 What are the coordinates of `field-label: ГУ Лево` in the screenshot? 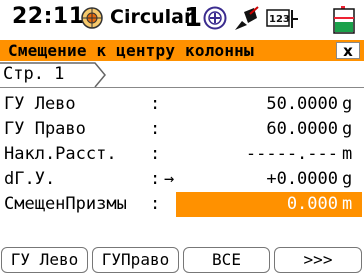 It's located at (40, 104).